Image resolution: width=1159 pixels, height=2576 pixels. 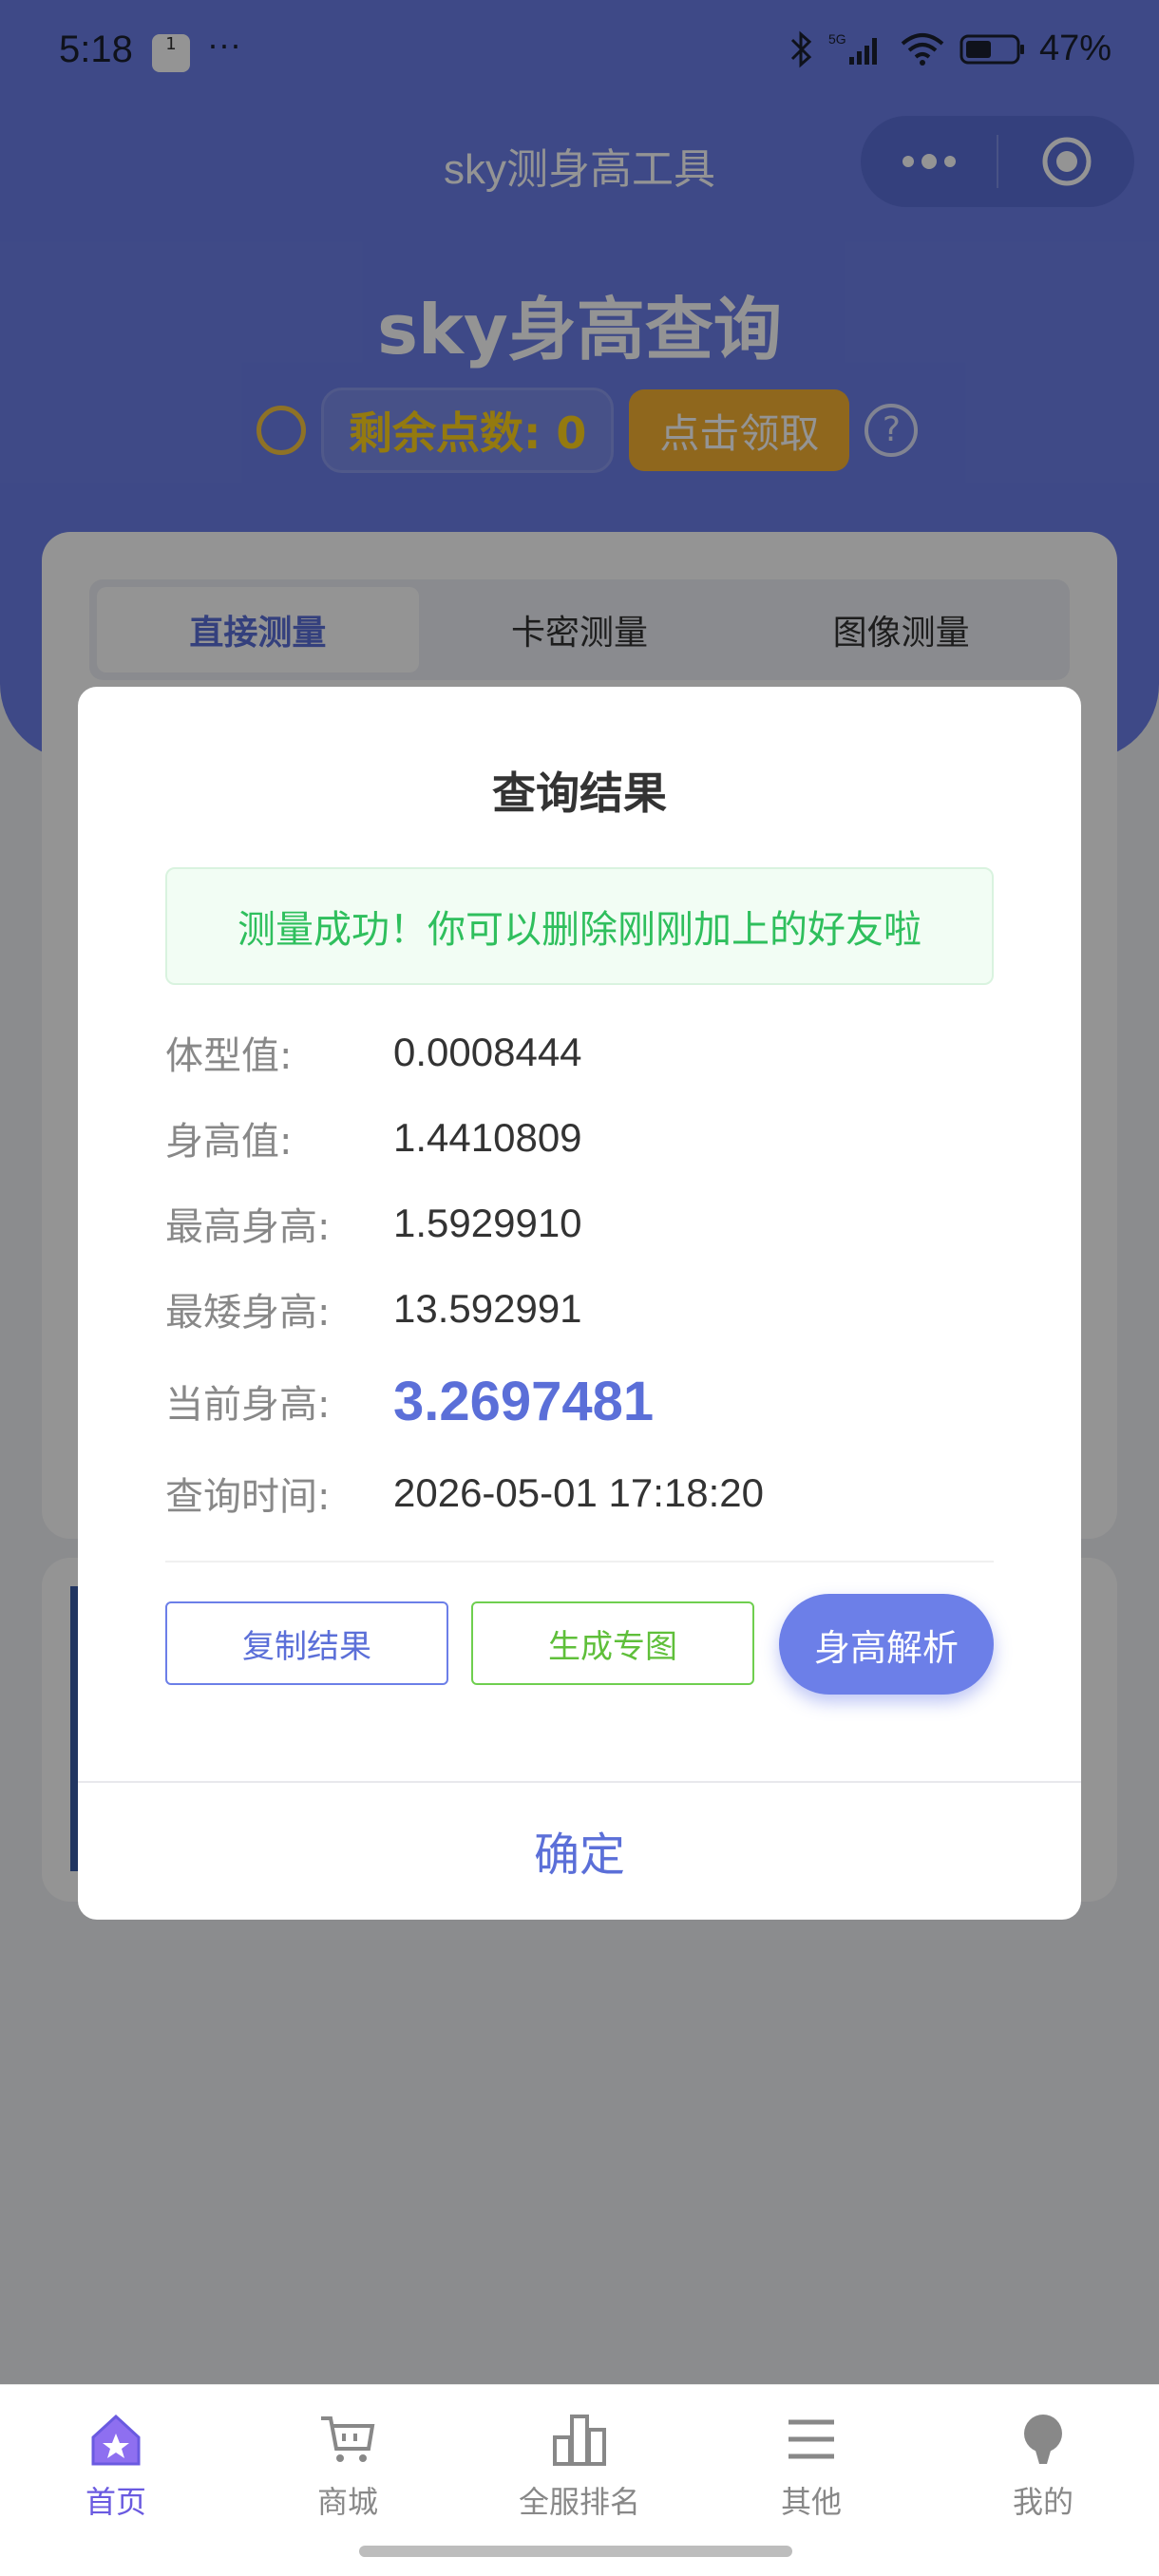 I want to click on result-value: 13.592991, so click(x=487, y=1308).